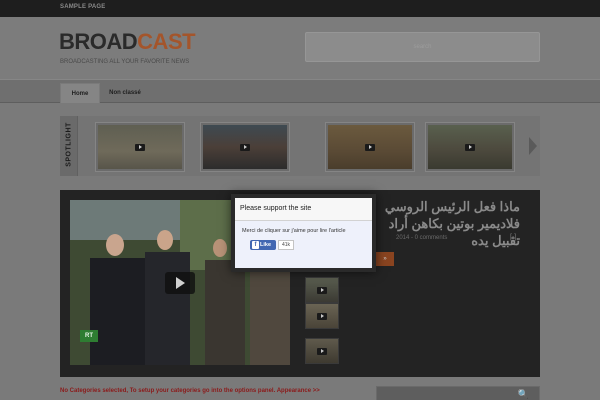  What do you see at coordinates (303, 209) in the screenshot?
I see `modal-title: Please support the site` at bounding box center [303, 209].